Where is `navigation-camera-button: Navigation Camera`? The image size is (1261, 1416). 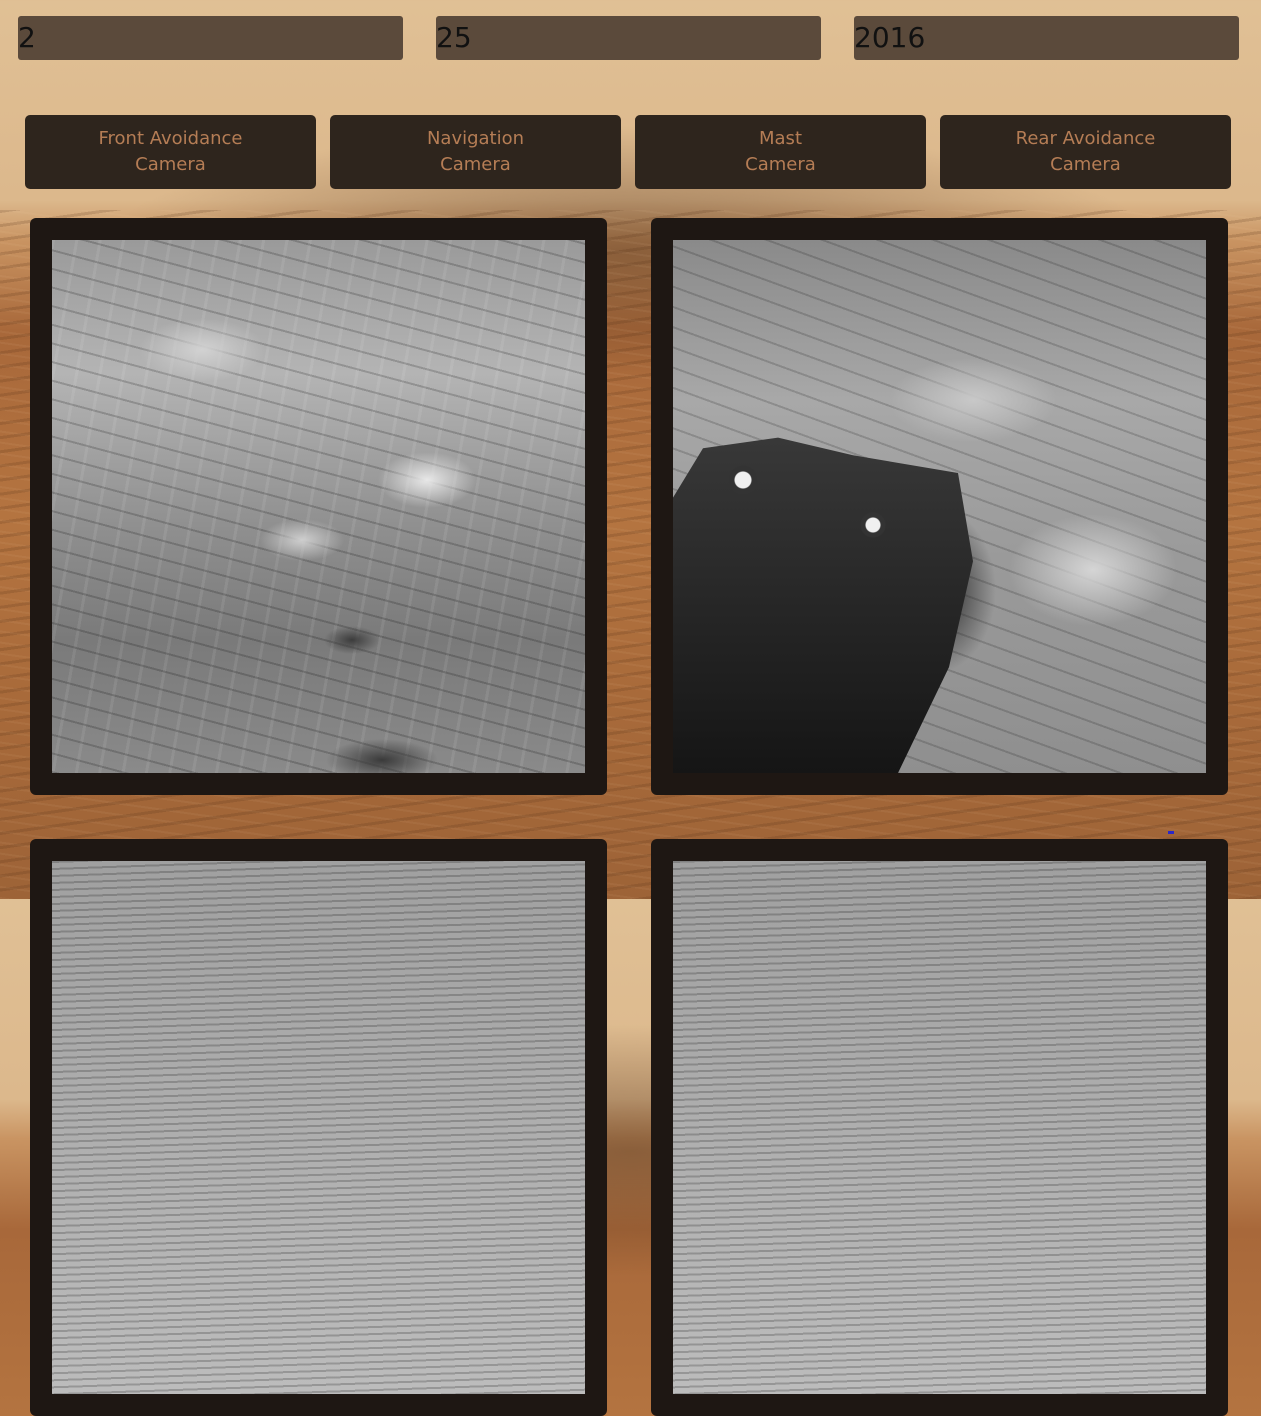
navigation-camera-button: Navigation Camera is located at coordinates (475, 152).